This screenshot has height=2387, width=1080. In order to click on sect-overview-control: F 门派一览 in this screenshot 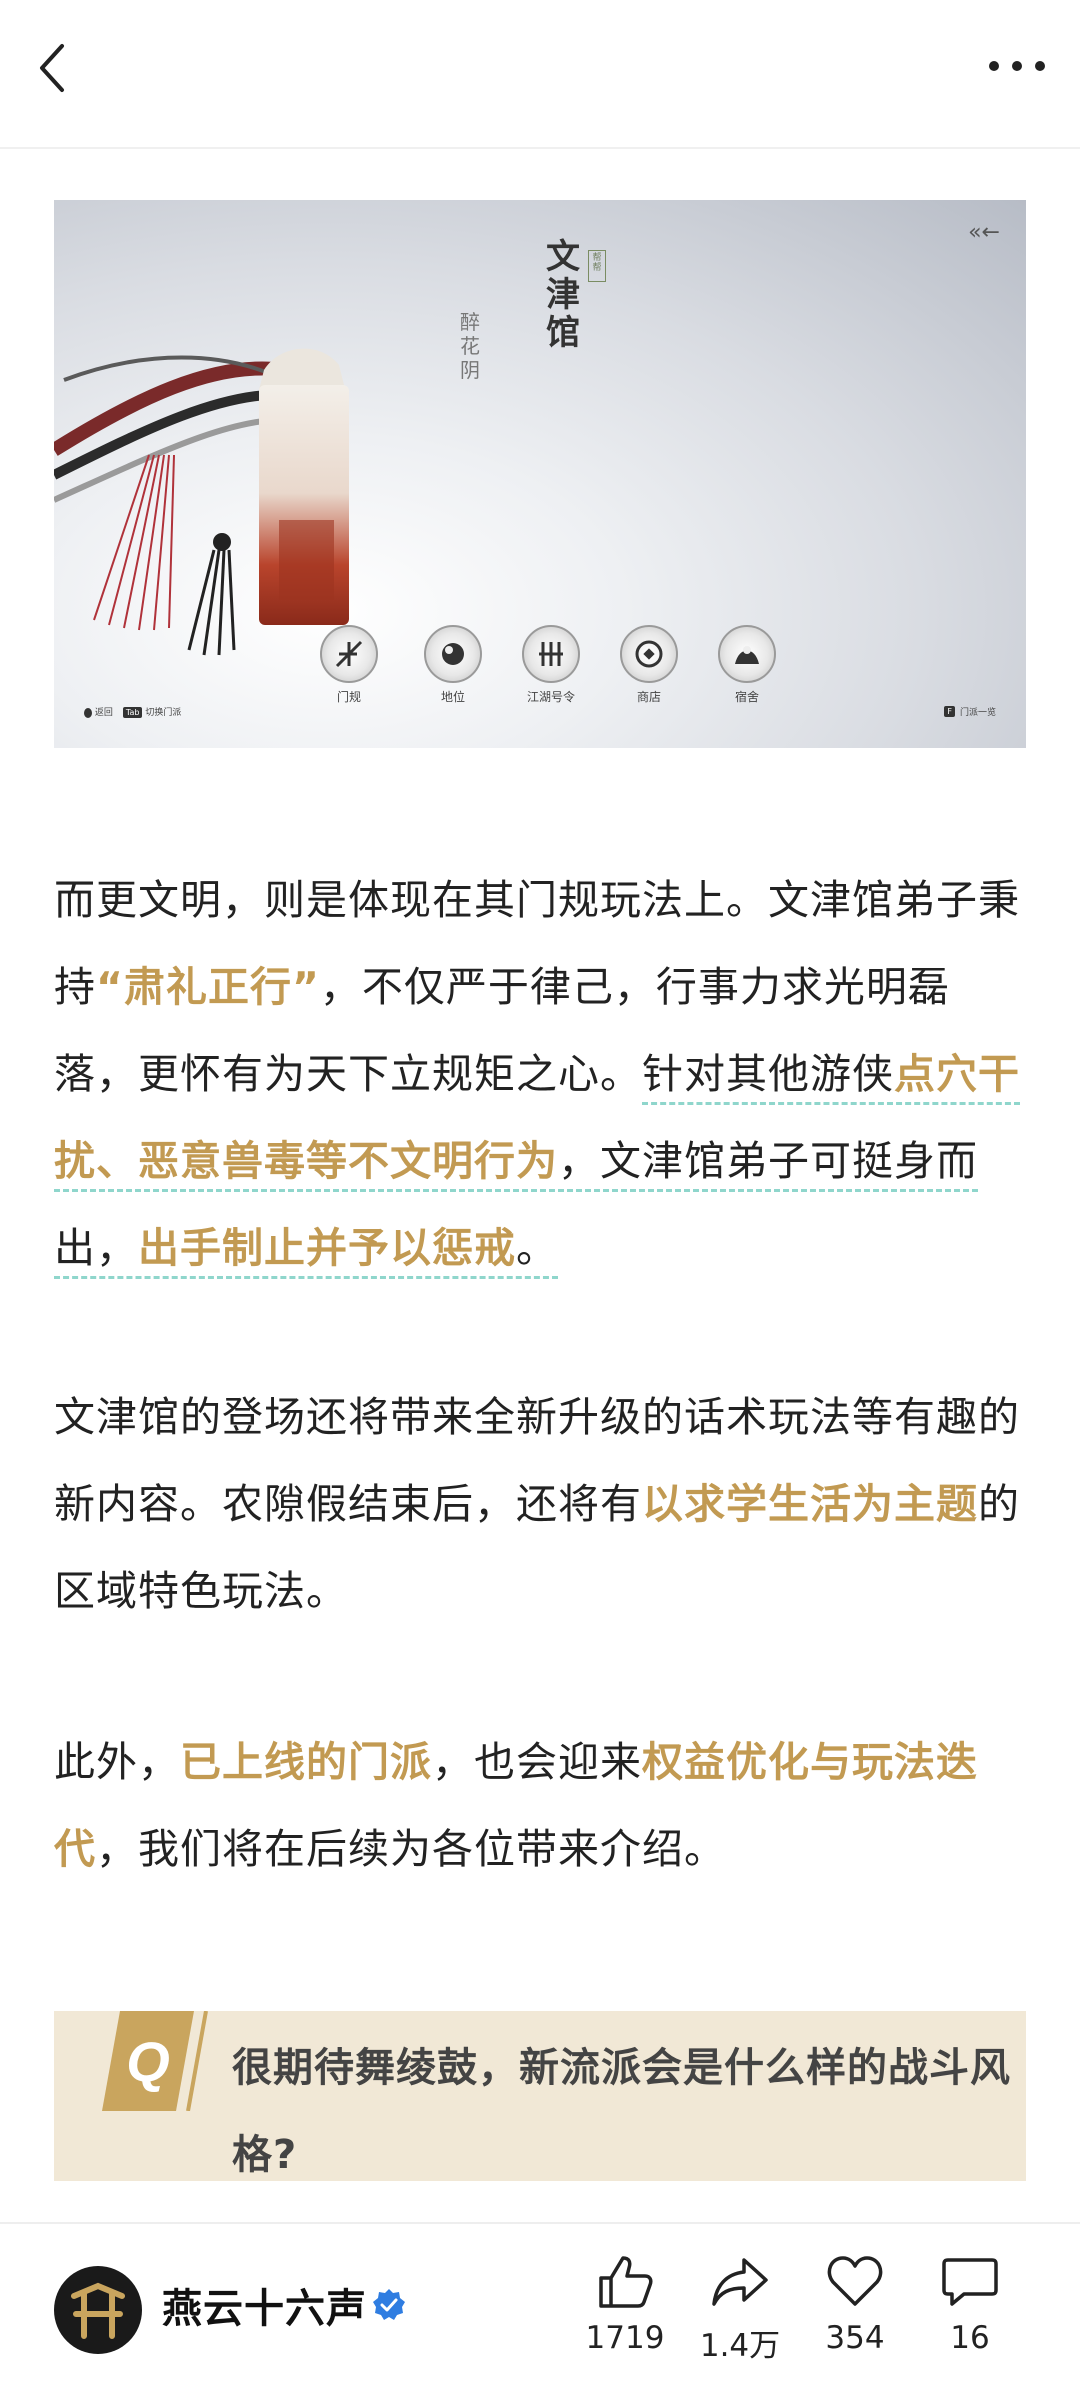, I will do `click(970, 711)`.